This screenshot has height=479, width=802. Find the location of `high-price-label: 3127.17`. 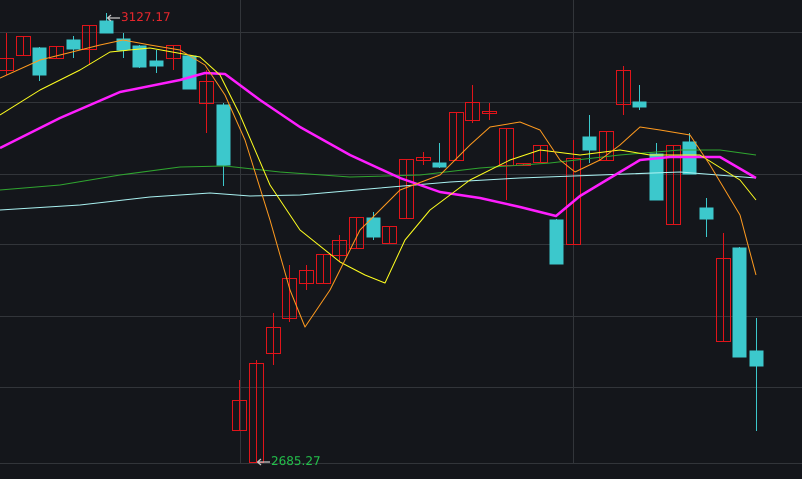

high-price-label: 3127.17 is located at coordinates (146, 17).